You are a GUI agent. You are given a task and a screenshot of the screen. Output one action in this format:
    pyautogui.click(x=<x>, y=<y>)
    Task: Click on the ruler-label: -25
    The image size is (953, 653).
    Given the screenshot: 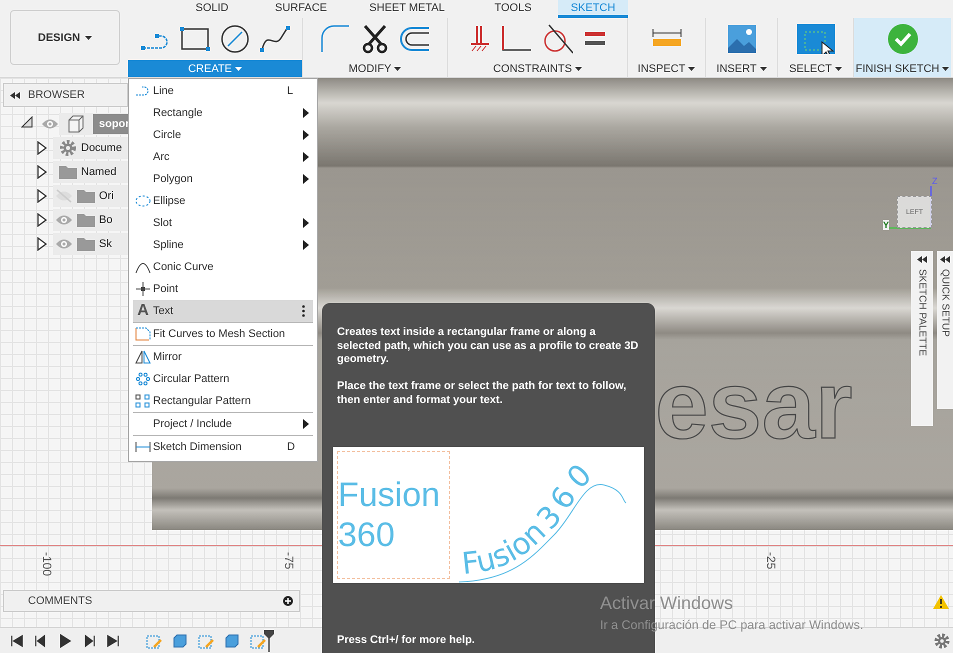 What is the action you would take?
    pyautogui.click(x=771, y=561)
    